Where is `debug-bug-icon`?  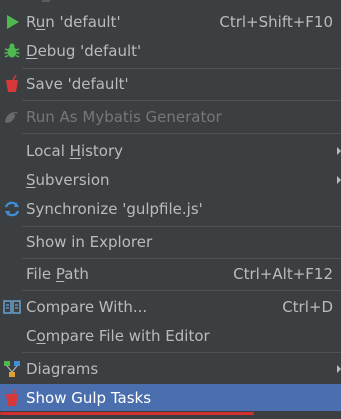
debug-bug-icon is located at coordinates (12, 51).